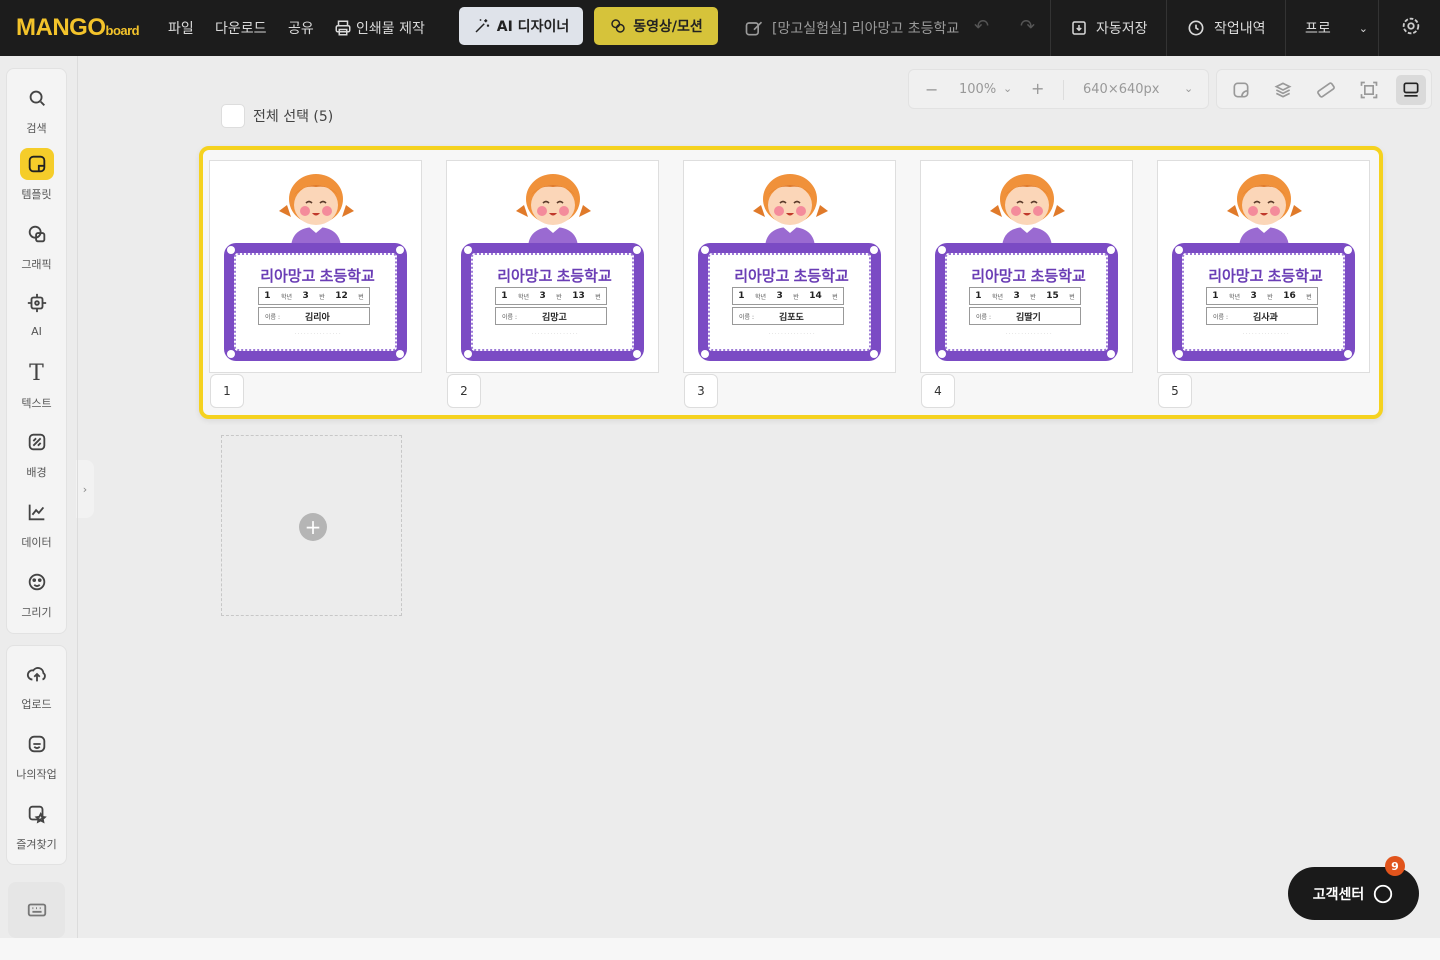 The height and width of the screenshot is (960, 1440). What do you see at coordinates (1027, 26) in the screenshot?
I see `redo-icon: ↷` at bounding box center [1027, 26].